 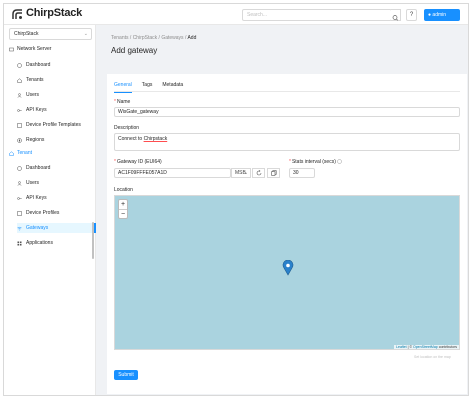 What do you see at coordinates (56, 243) in the screenshot?
I see `sidebar-item-applications: Applications` at bounding box center [56, 243].